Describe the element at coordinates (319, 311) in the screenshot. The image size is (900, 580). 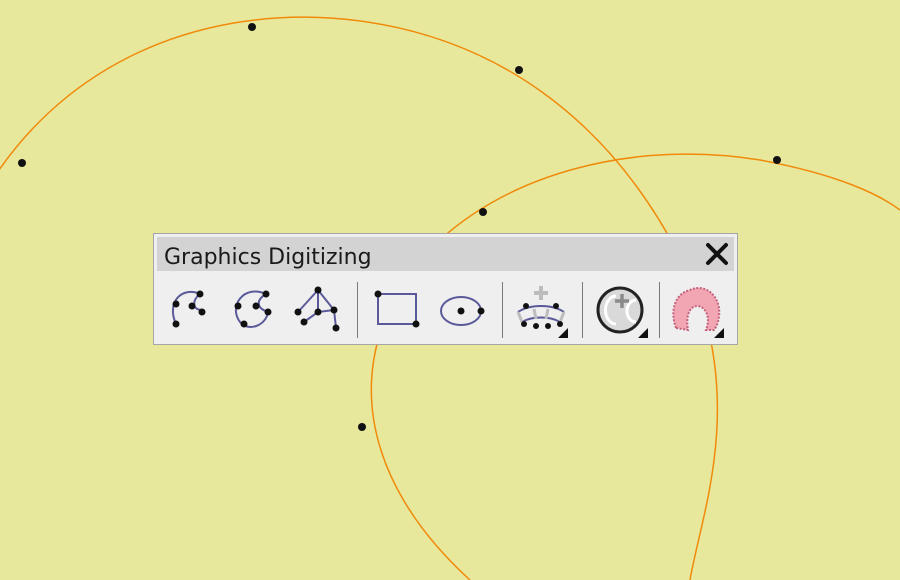
I see `polyline-points-icon` at that location.